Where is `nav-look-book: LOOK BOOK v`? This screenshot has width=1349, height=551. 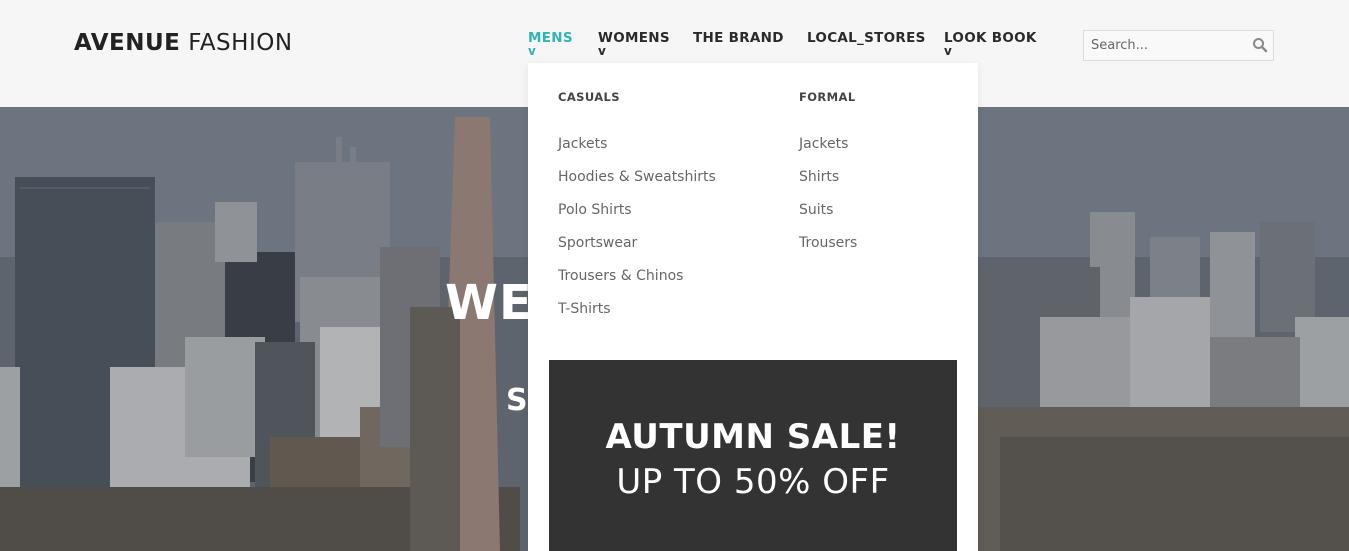
nav-look-book: LOOK BOOK v is located at coordinates (990, 44).